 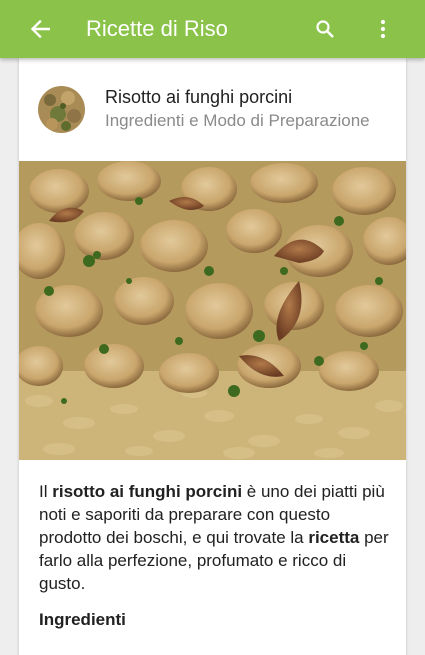 What do you see at coordinates (199, 97) in the screenshot?
I see `recipe-title: Risotto ai funghi porcini` at bounding box center [199, 97].